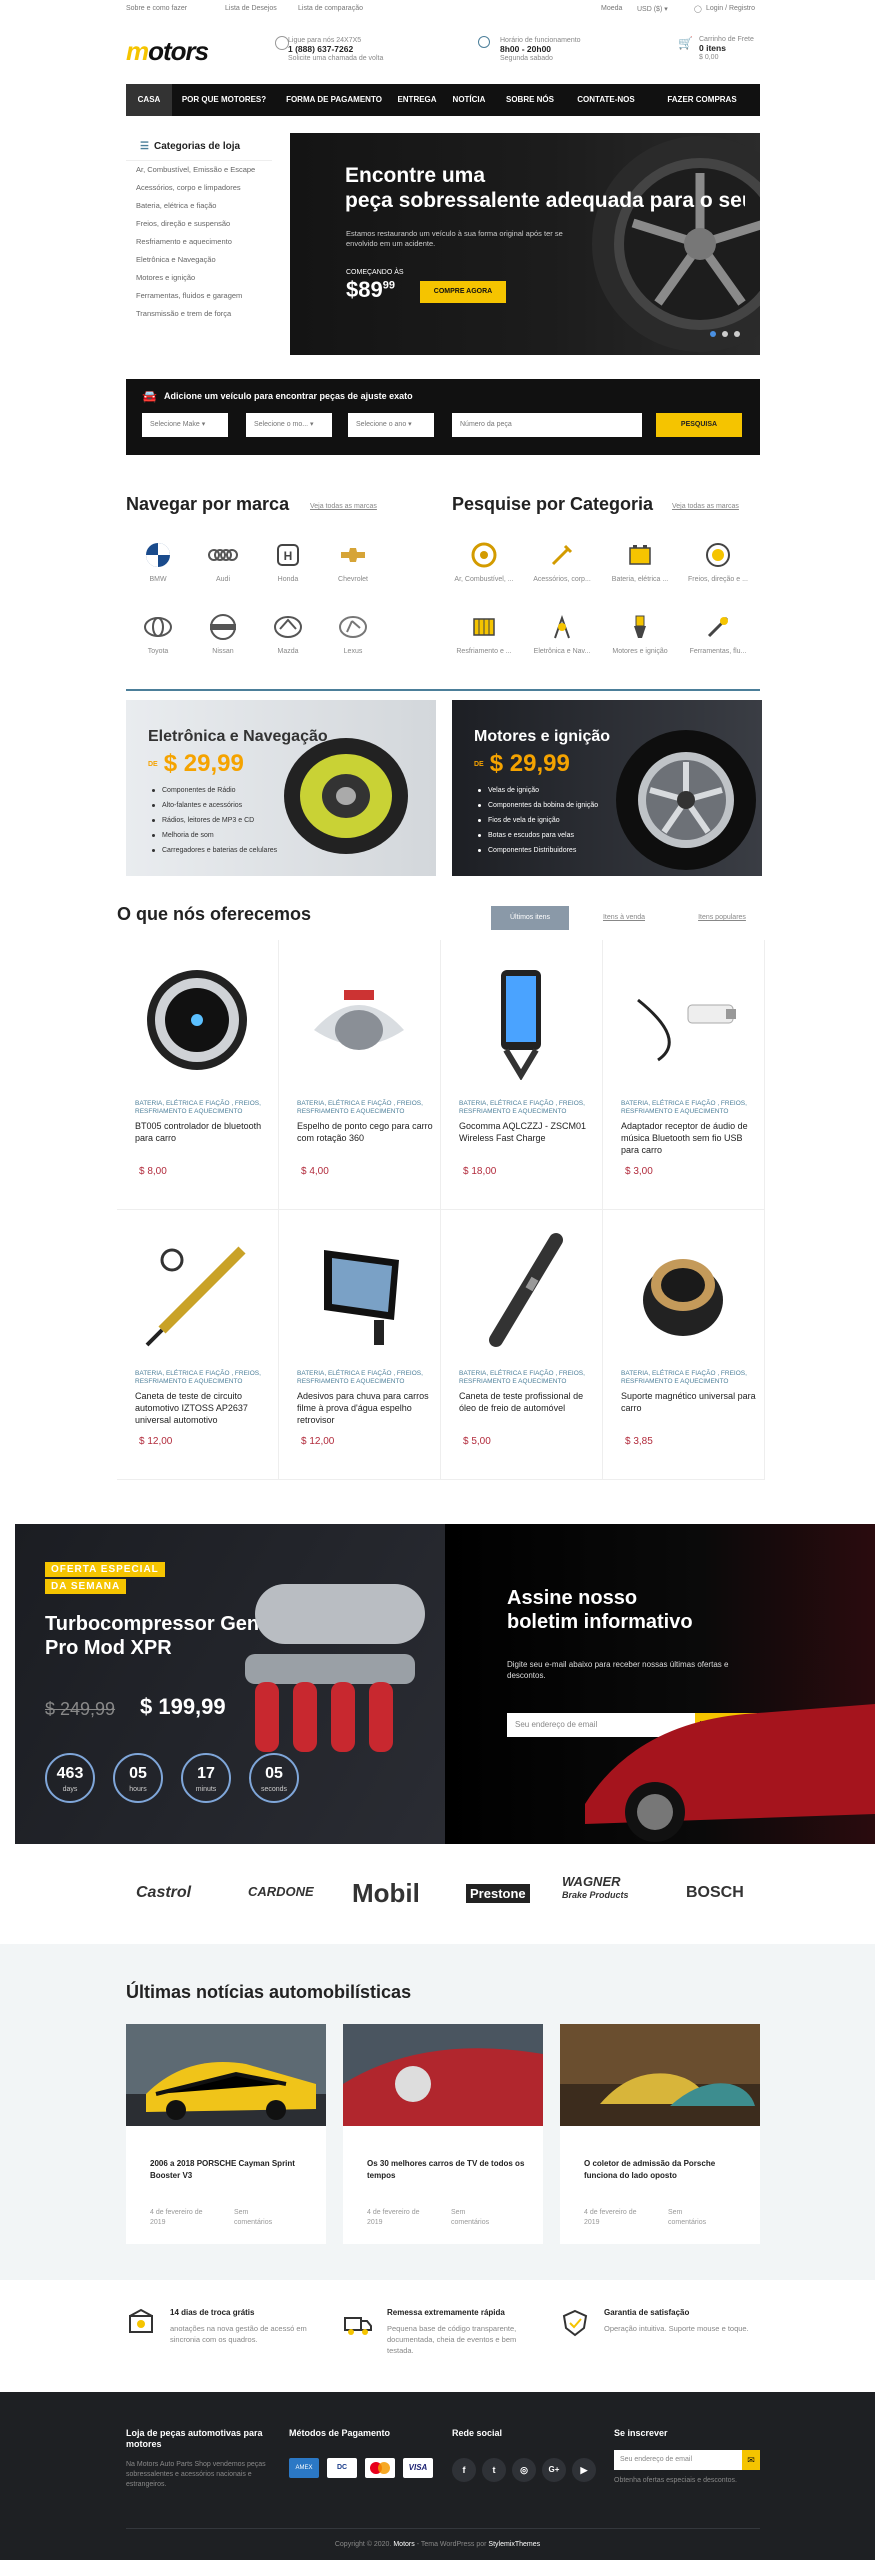 Image resolution: width=875 pixels, height=2560 pixels. What do you see at coordinates (343, 506) in the screenshot?
I see `all-brands-link: Veja todas as marcas` at bounding box center [343, 506].